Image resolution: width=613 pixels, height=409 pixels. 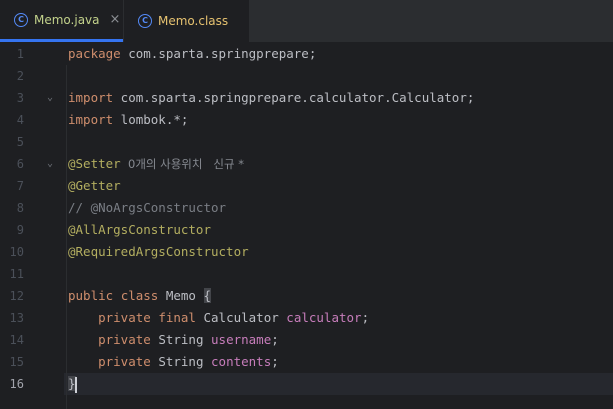 What do you see at coordinates (218, 53) in the screenshot?
I see `package-name: com.sparta.springprepare;` at bounding box center [218, 53].